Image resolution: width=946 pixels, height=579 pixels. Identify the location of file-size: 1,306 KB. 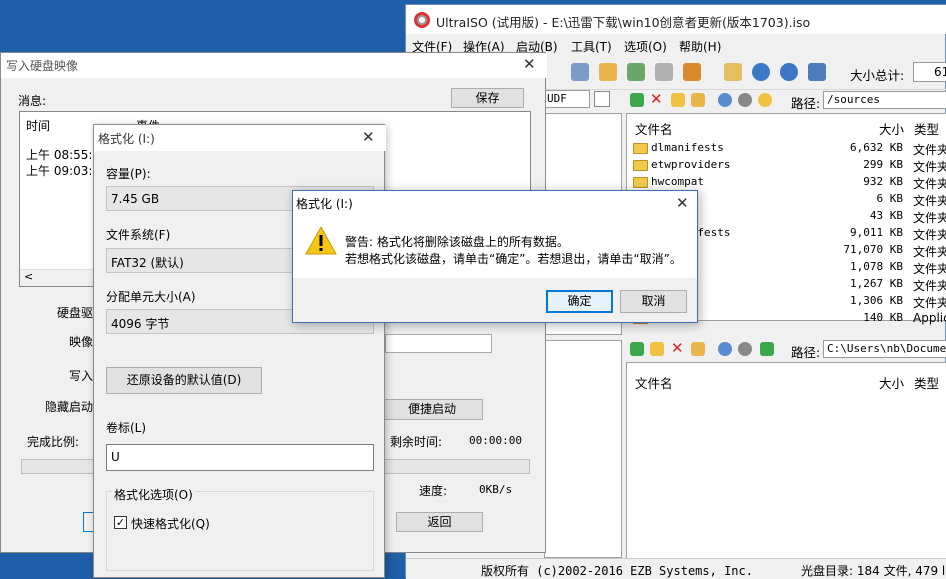
(876, 300).